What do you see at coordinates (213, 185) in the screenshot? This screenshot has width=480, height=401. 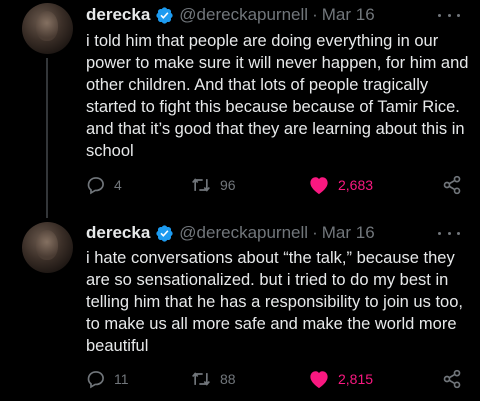 I see `retweet-button: 96` at bounding box center [213, 185].